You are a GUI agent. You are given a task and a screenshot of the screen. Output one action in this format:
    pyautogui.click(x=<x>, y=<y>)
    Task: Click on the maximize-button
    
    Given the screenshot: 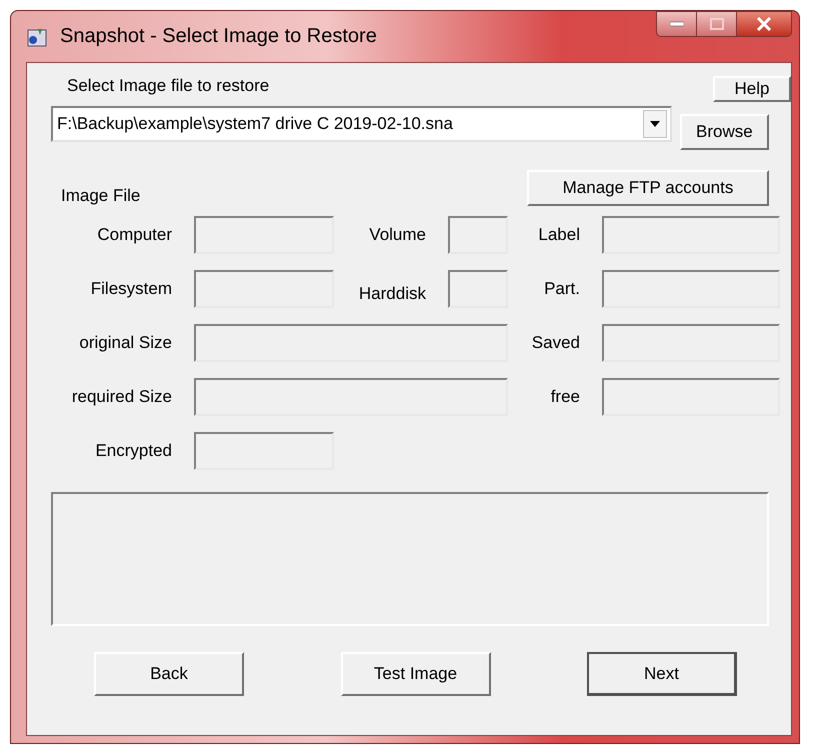 What is the action you would take?
    pyautogui.click(x=716, y=24)
    